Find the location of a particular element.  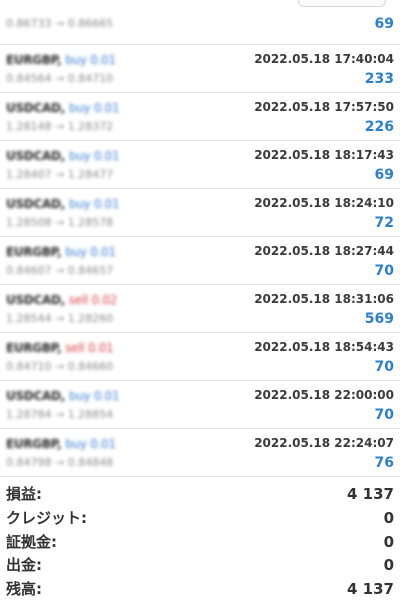

deal-prices: 1.28407 → 1.28477 is located at coordinates (60, 174).